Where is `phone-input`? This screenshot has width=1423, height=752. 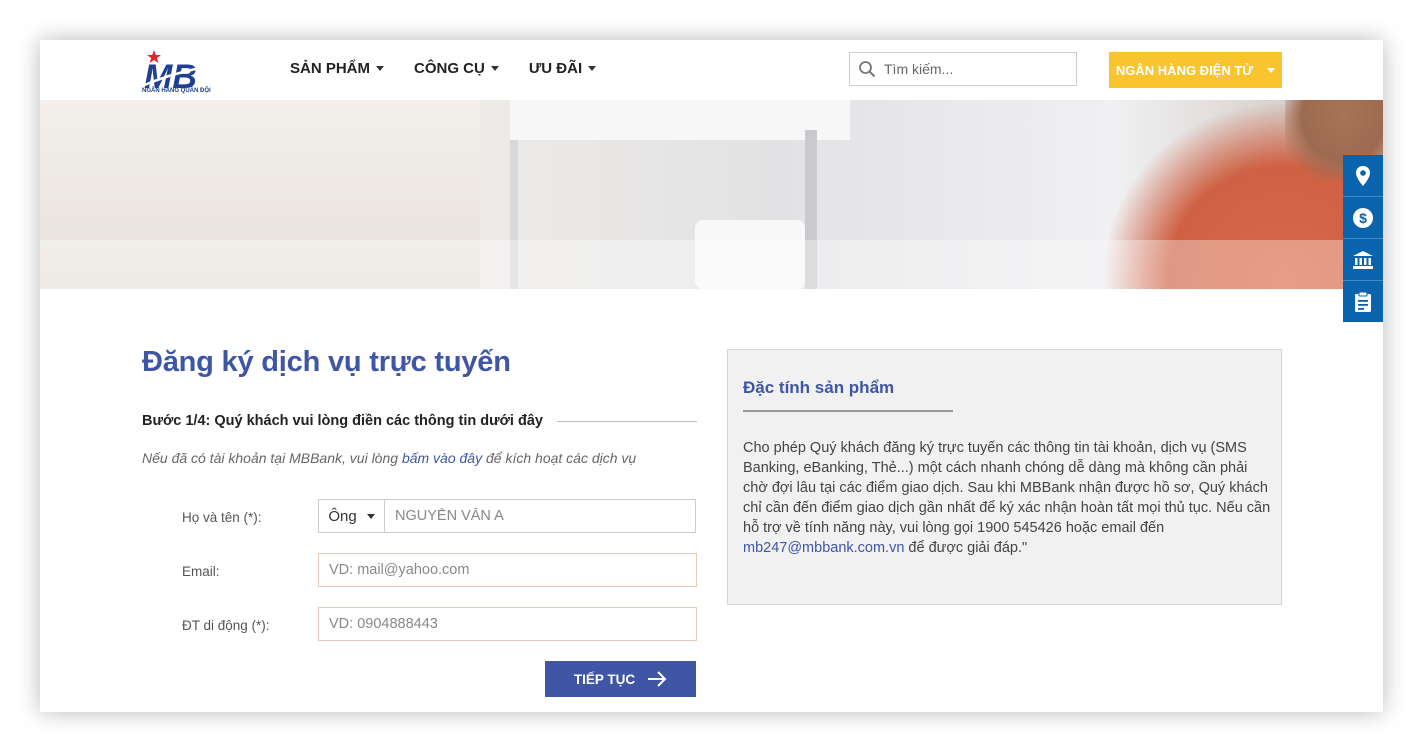 phone-input is located at coordinates (507, 624).